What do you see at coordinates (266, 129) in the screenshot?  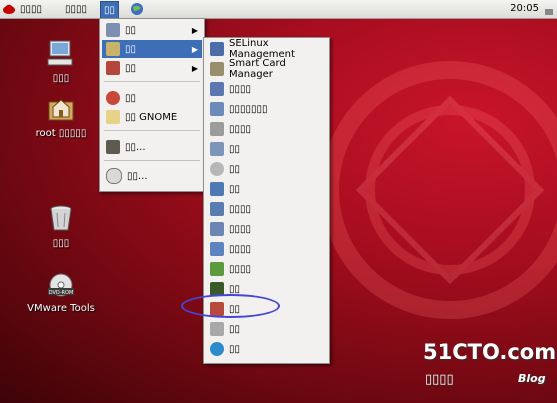 I see `submenu-item-printer: ▯▯▯▯` at bounding box center [266, 129].